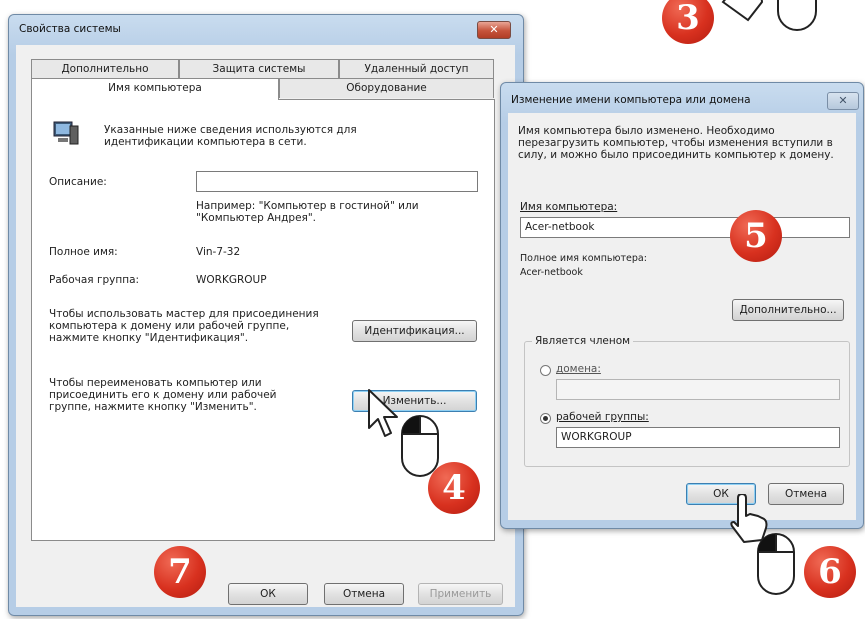 The width and height of the screenshot is (865, 619). I want to click on tab-advanced: Дополнительно, so click(105, 68).